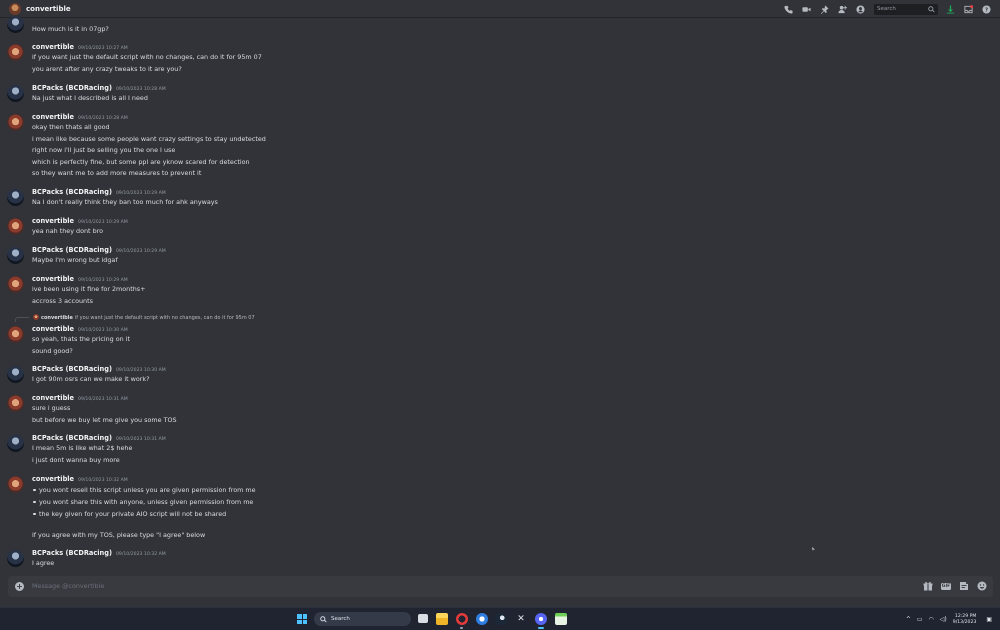  I want to click on opera-gx-icon, so click(462, 619).